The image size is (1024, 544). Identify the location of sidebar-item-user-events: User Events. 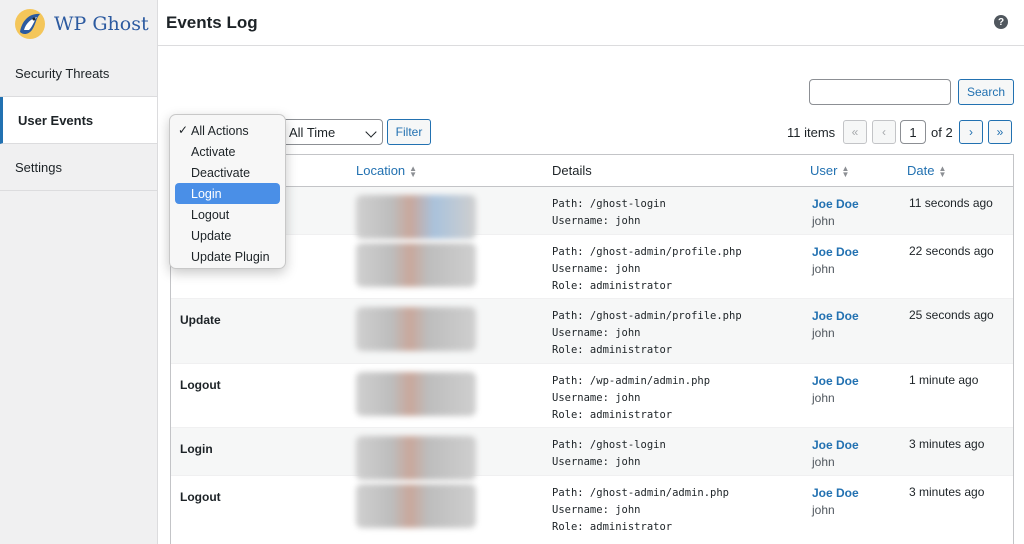
(78, 120).